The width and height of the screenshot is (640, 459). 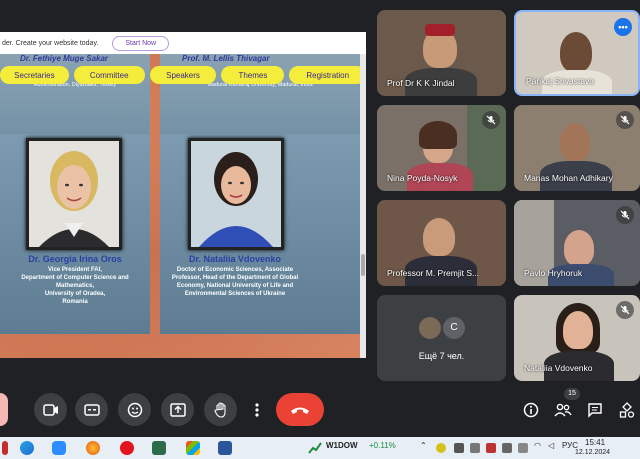 I want to click on more-options-button, so click(x=257, y=409).